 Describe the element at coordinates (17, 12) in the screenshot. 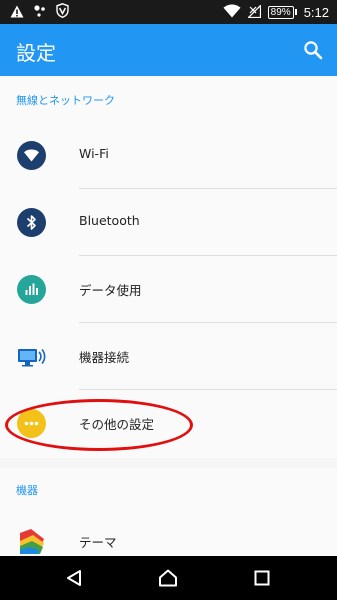

I see `warning-icon` at that location.